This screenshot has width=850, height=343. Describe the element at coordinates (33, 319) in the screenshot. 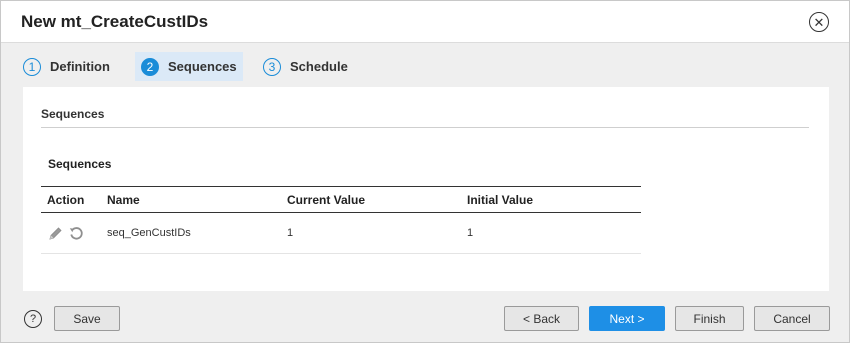

I see `help-icon: ?` at that location.